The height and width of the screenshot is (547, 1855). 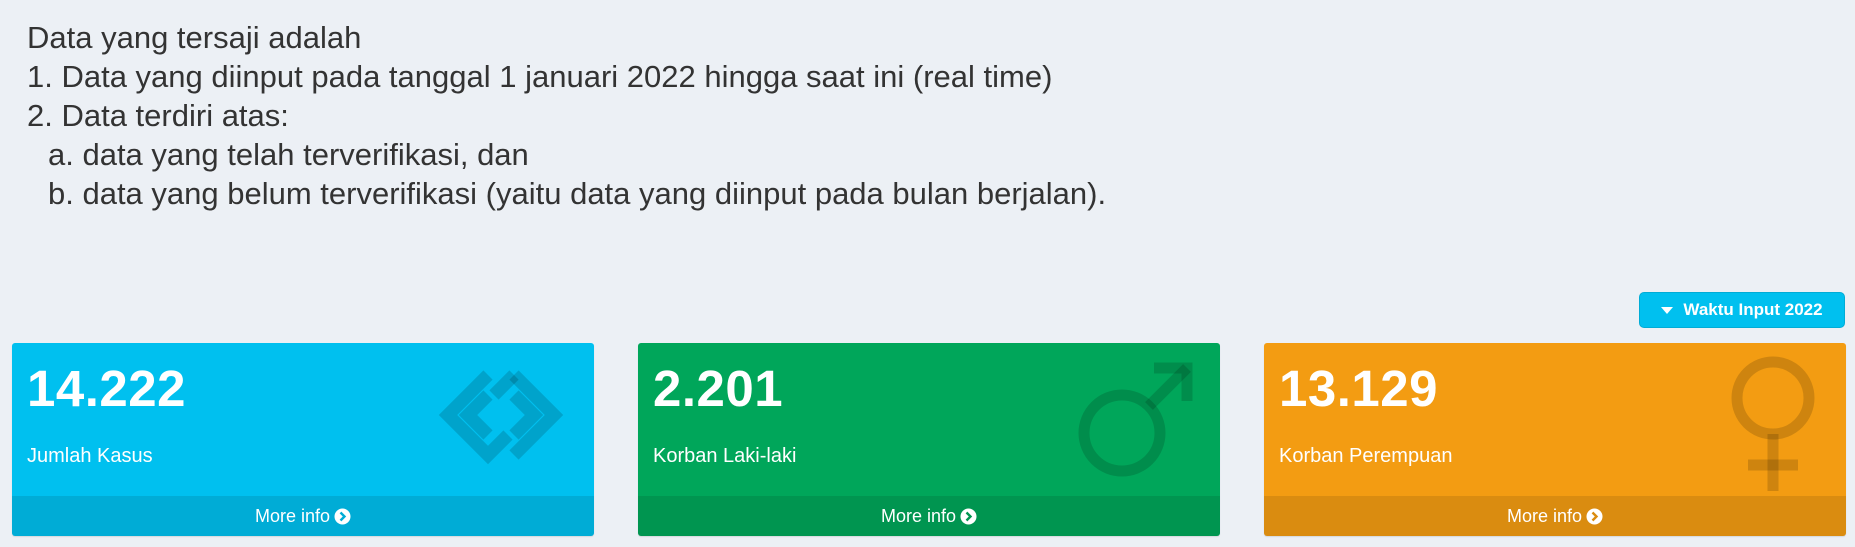 I want to click on total-cases-more-info-link: More info, so click(x=303, y=516).